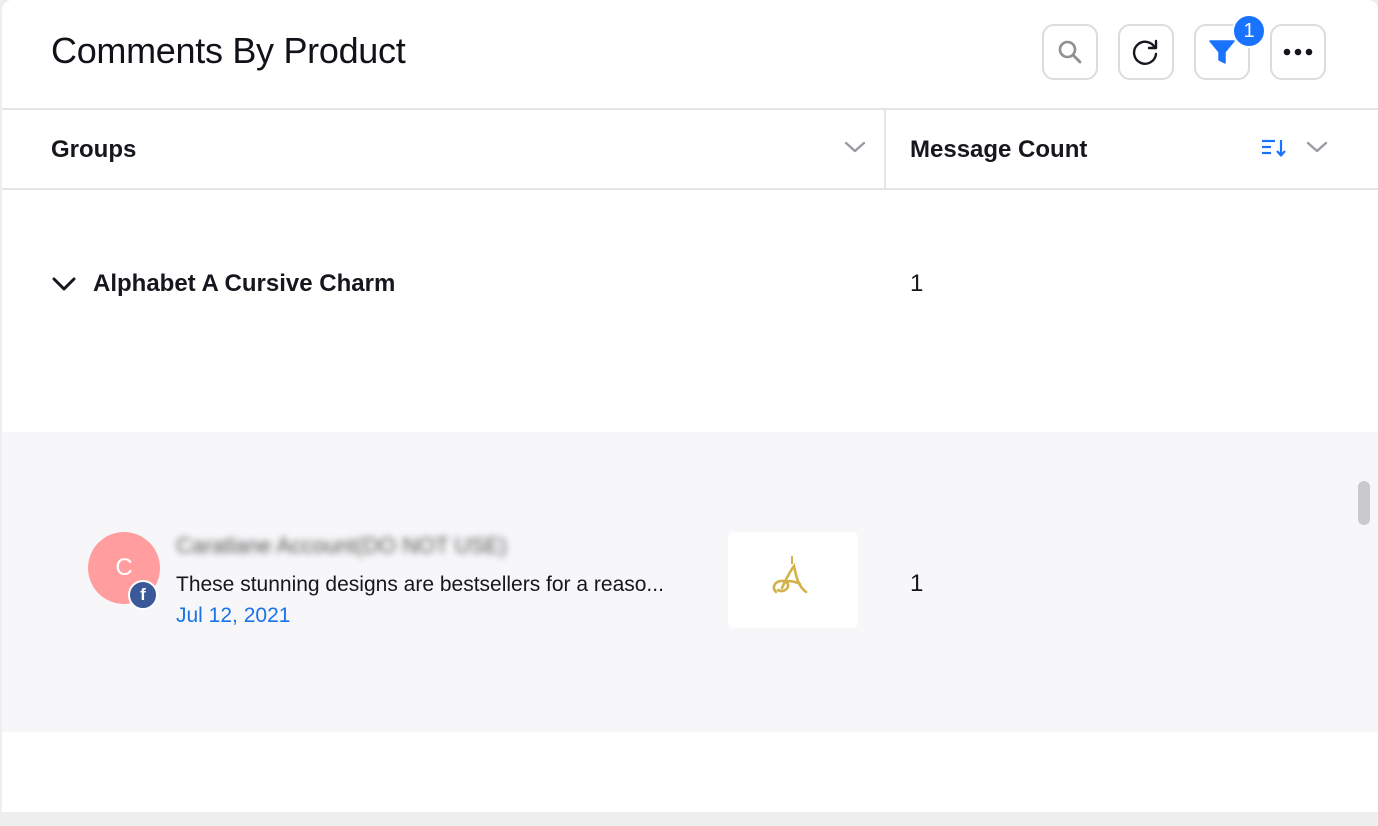 The height and width of the screenshot is (826, 1378). Describe the element at coordinates (64, 284) in the screenshot. I see `collapse-chevron-icon` at that location.